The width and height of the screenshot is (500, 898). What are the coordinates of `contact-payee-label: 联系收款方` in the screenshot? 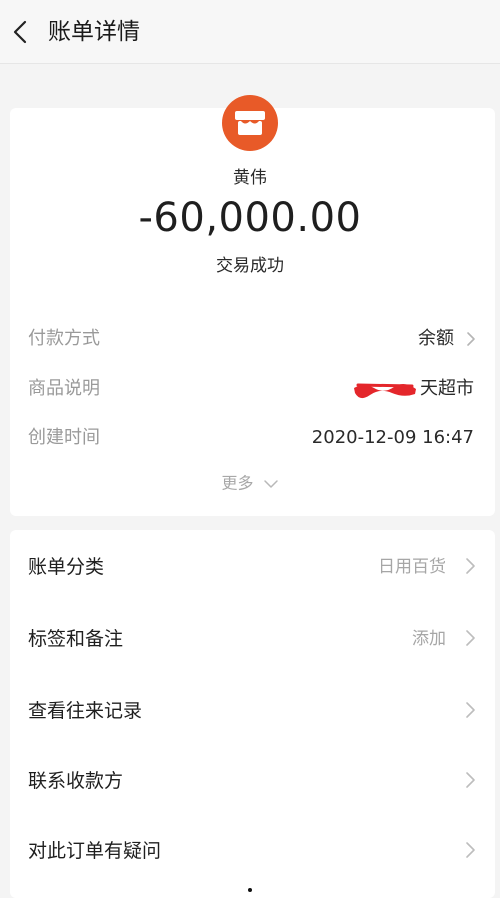 It's located at (76, 781).